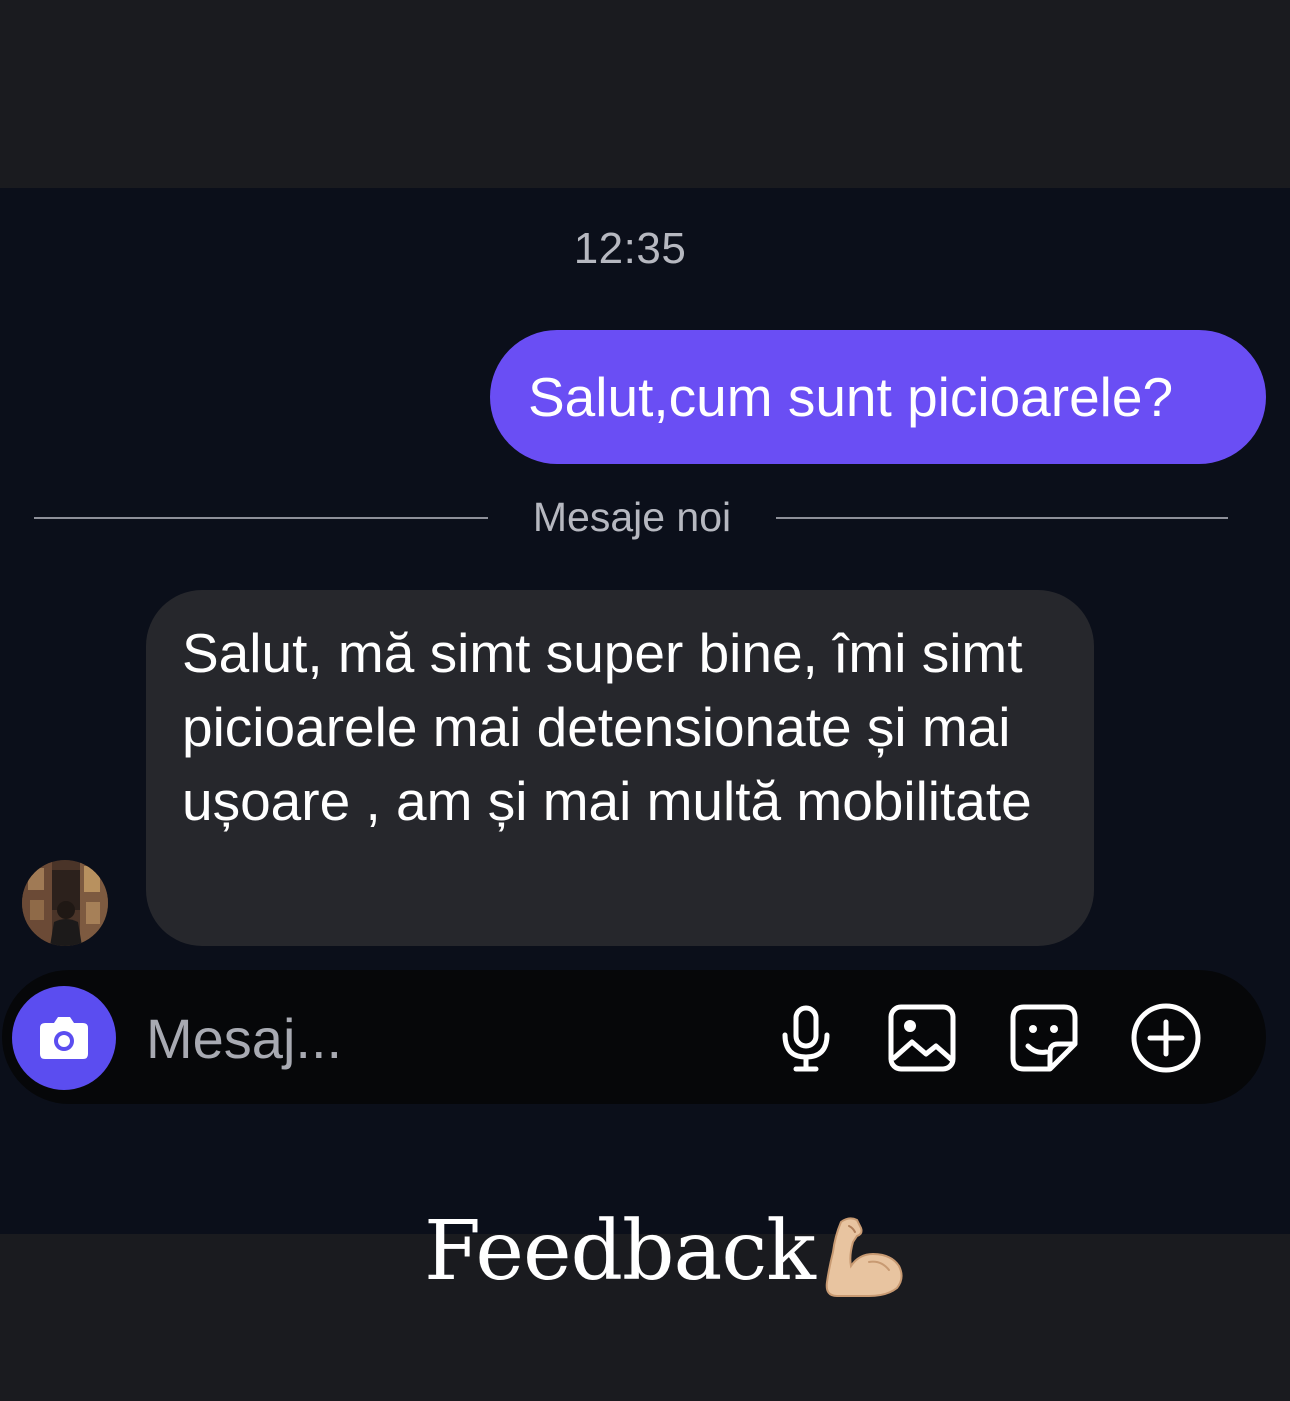  I want to click on gallery-icon, so click(922, 1038).